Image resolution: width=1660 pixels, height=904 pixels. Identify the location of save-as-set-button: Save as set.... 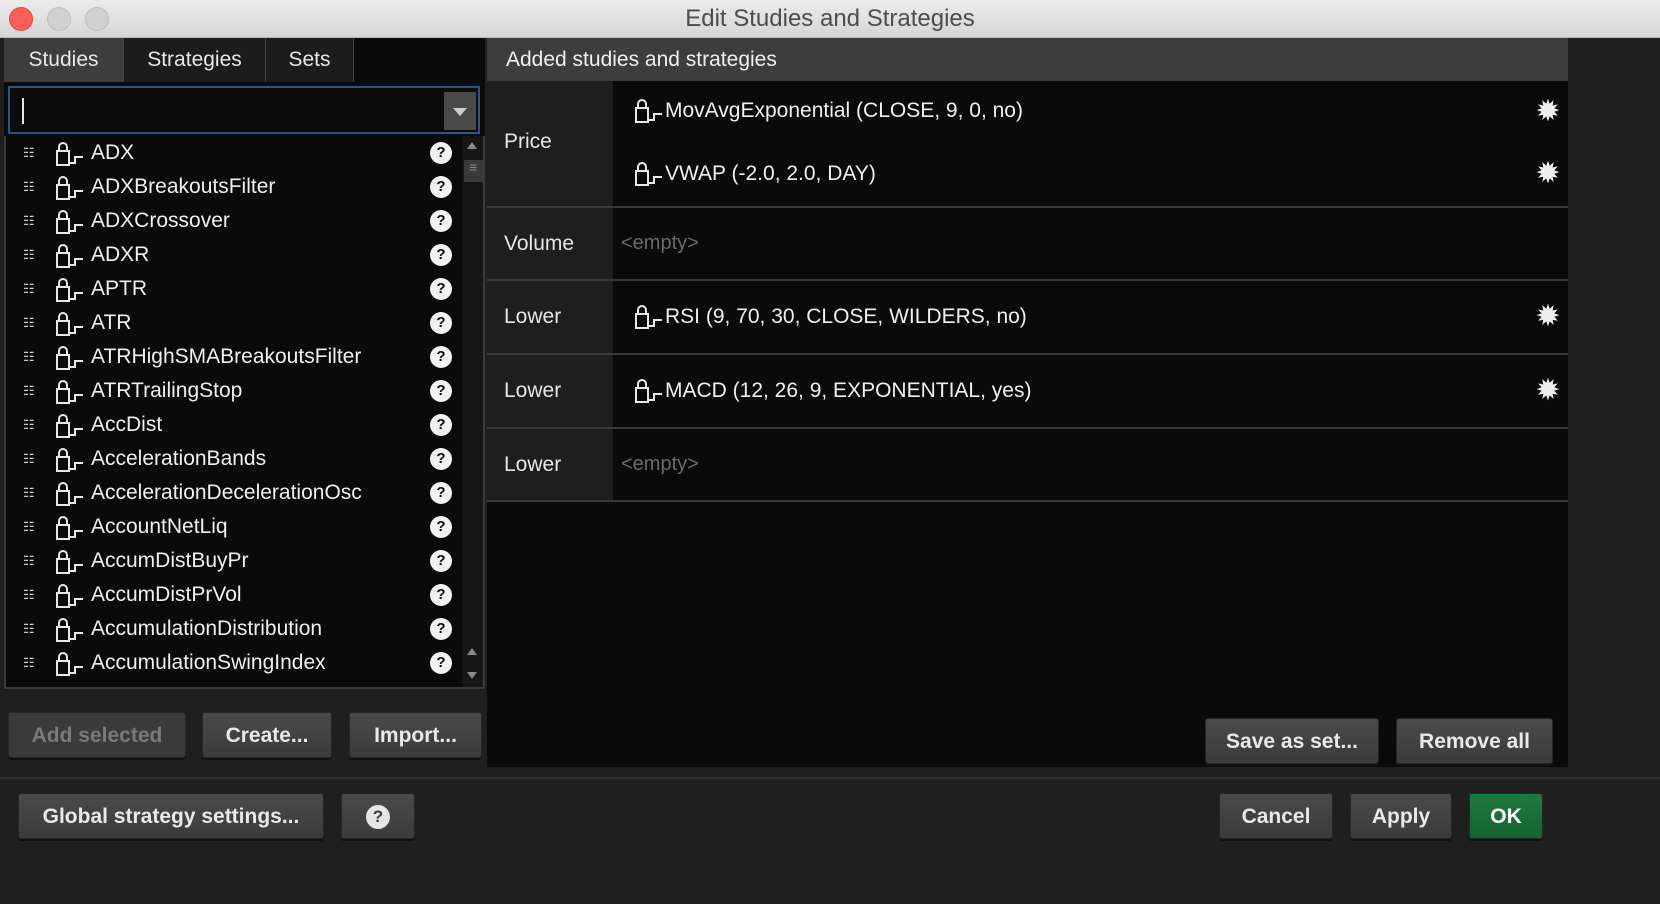
(1292, 741).